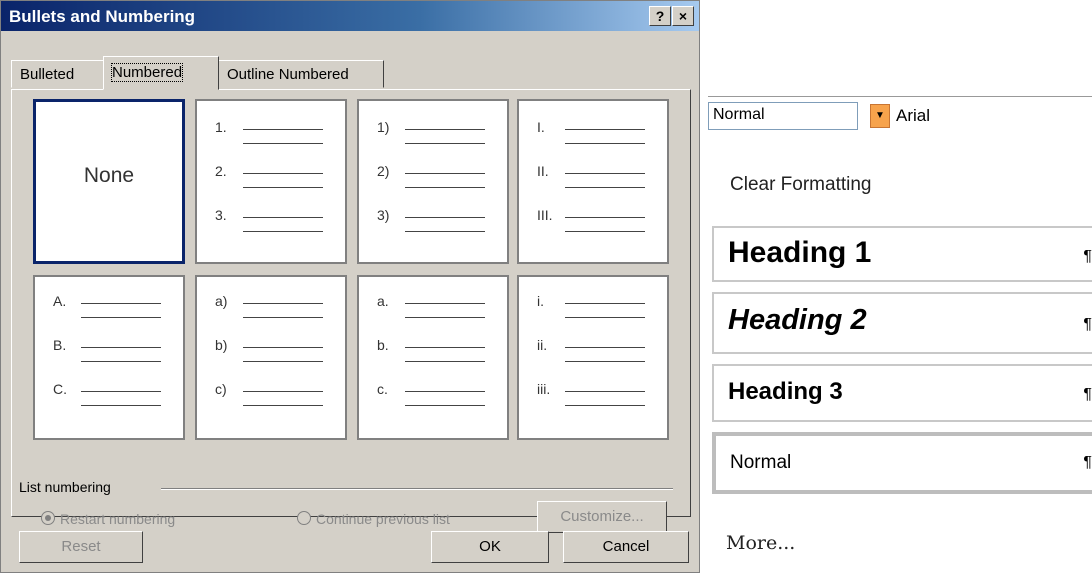 The height and width of the screenshot is (573, 1092). What do you see at coordinates (900, 96) in the screenshot?
I see `toolbar-divider` at bounding box center [900, 96].